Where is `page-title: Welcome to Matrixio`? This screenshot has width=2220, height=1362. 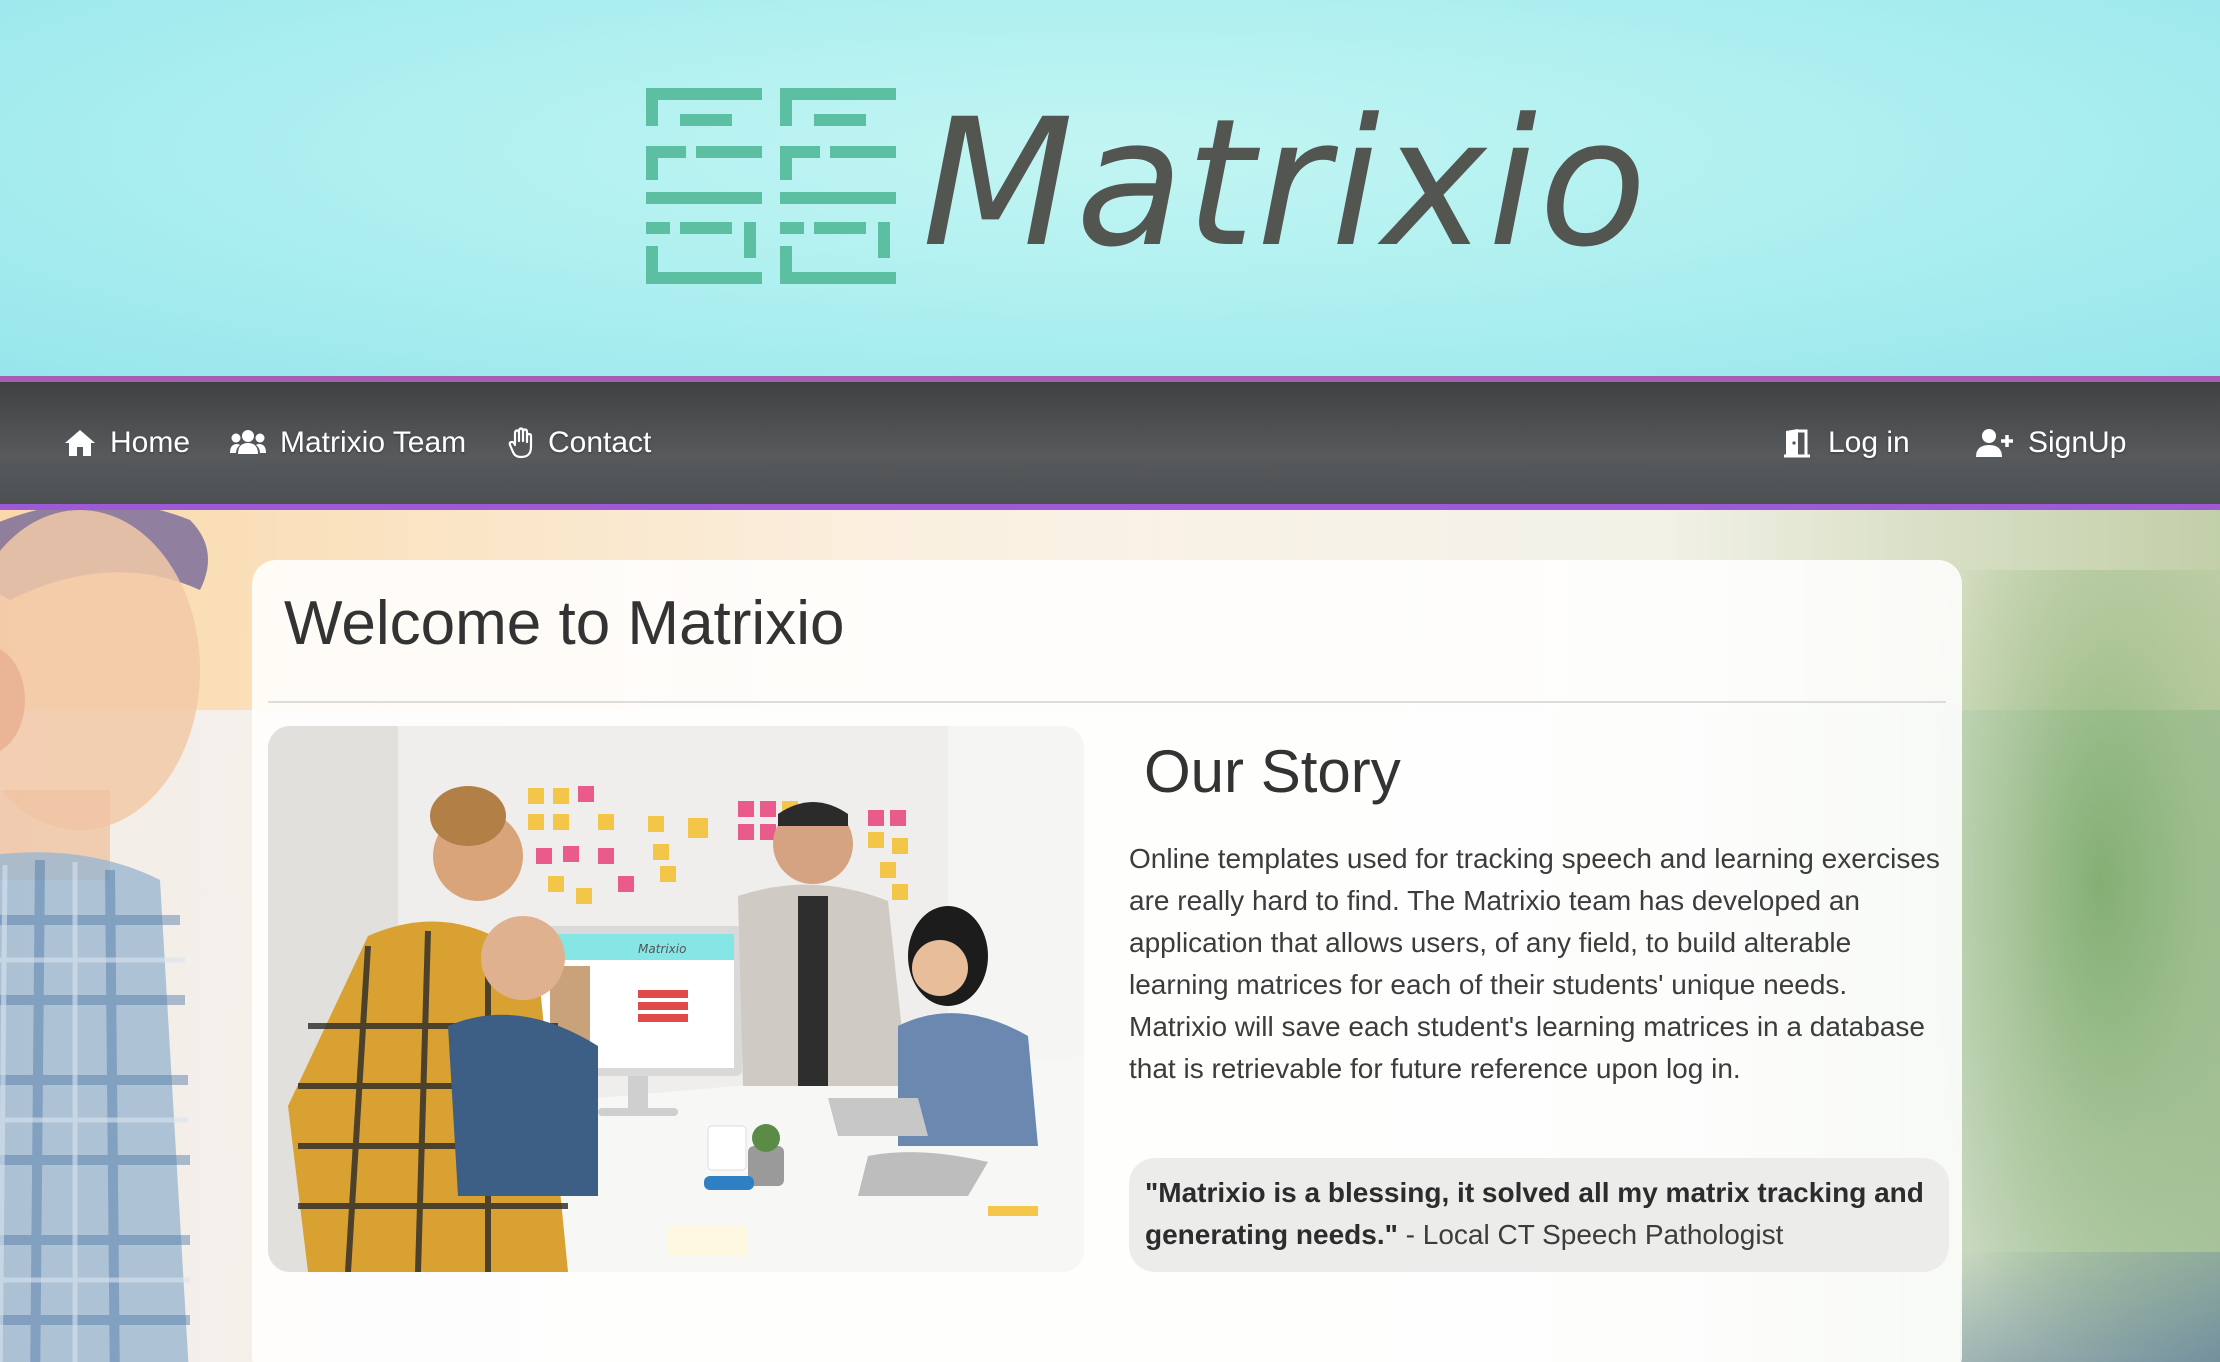
page-title: Welcome to Matrixio is located at coordinates (564, 623).